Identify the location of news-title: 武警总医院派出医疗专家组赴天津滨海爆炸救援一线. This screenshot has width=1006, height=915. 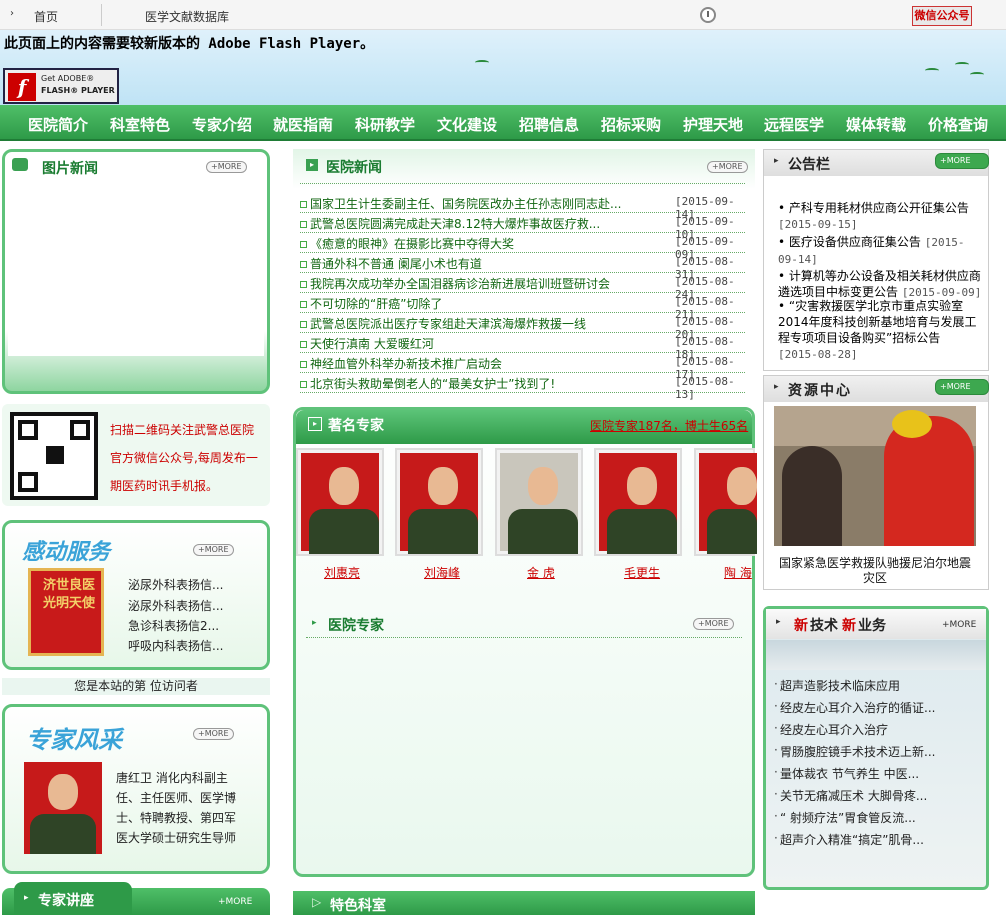
(475, 323).